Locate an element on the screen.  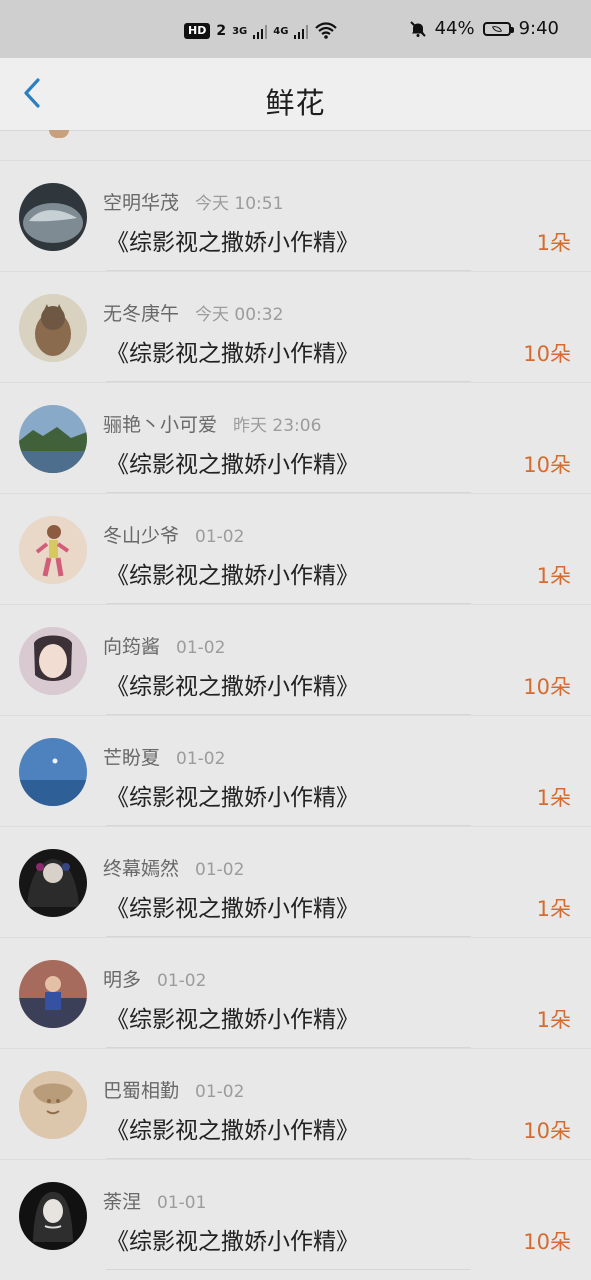
network-3g-label: 3G is located at coordinates (240, 31).